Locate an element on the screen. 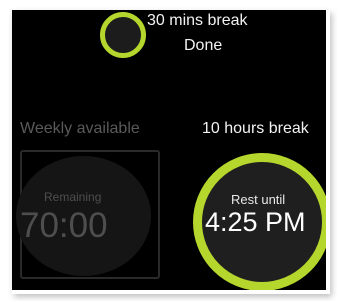 Image resolution: width=337 pixels, height=301 pixels. break-title: 10 hours break is located at coordinates (255, 128).